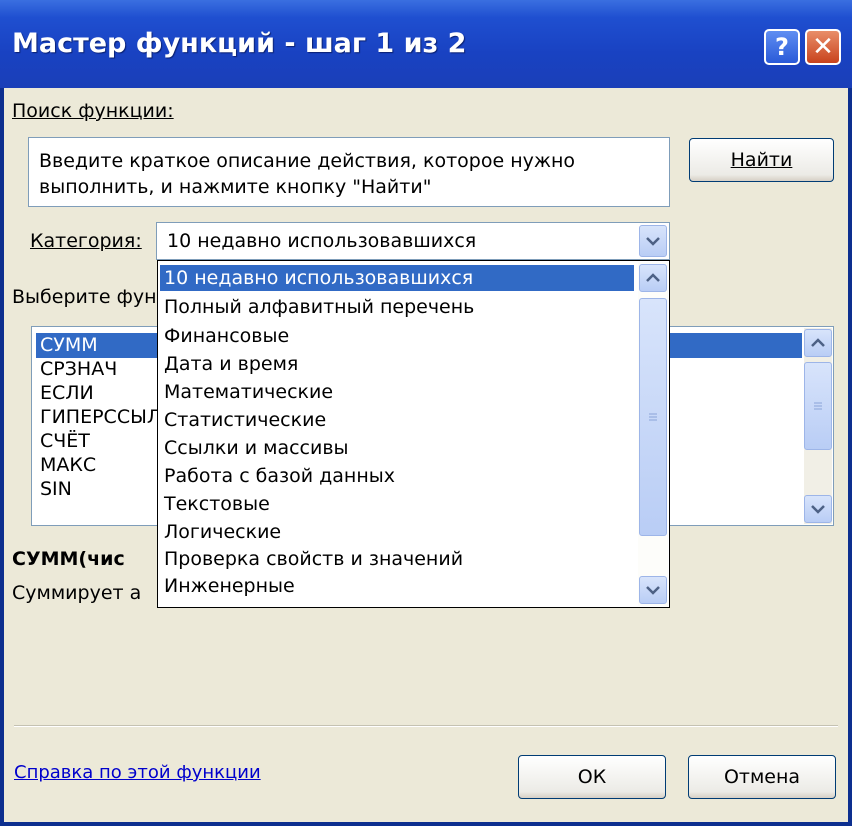 The image size is (852, 826). What do you see at coordinates (239, 43) in the screenshot?
I see `window-title: Мастер функций - шаг 1 из 2` at bounding box center [239, 43].